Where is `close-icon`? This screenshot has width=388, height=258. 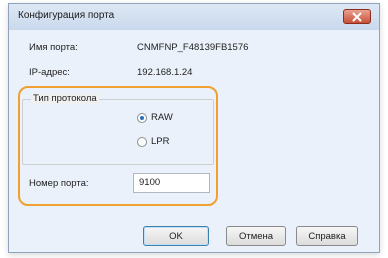
close-icon is located at coordinates (357, 16).